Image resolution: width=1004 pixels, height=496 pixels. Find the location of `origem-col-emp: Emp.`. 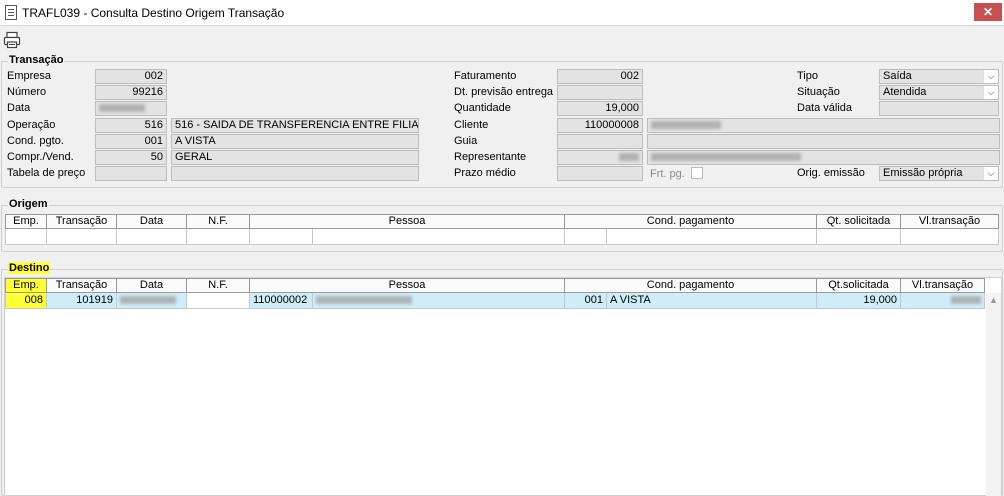

origem-col-emp: Emp. is located at coordinates (26, 221).